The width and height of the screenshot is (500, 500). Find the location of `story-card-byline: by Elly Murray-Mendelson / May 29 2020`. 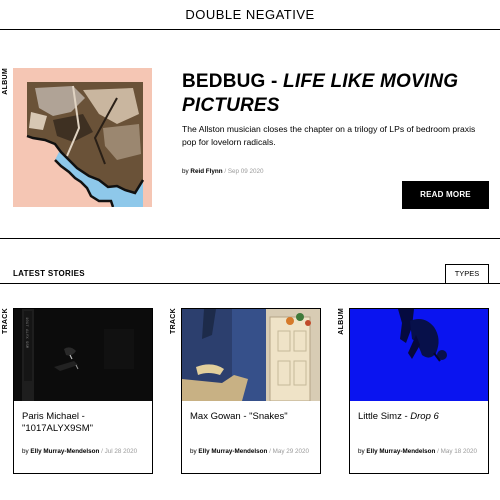

story-card-byline: by Elly Murray-Mendelson / May 29 2020 is located at coordinates (252, 451).